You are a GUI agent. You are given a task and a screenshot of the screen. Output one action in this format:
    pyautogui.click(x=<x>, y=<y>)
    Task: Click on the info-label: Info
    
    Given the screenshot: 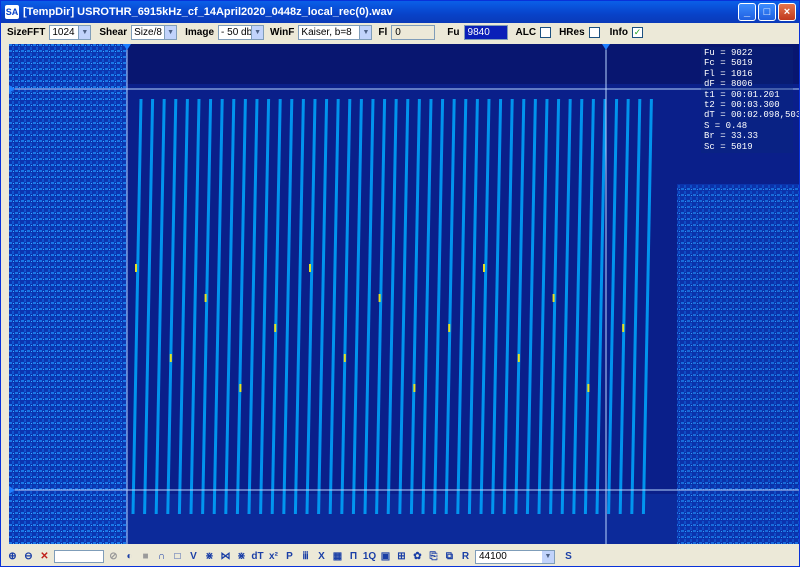 What is the action you would take?
    pyautogui.click(x=618, y=32)
    